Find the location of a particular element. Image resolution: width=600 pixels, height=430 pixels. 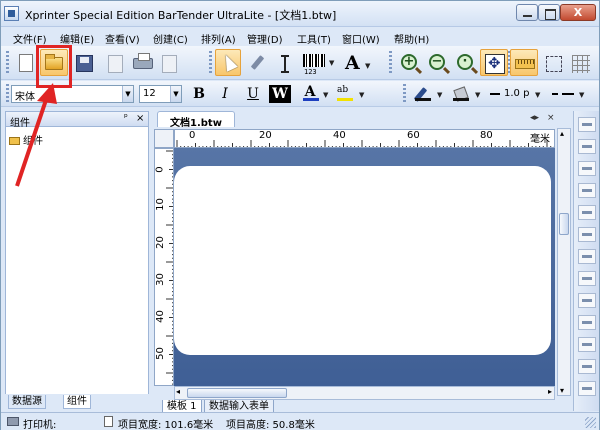

bold-button: B is located at coordinates (199, 94).